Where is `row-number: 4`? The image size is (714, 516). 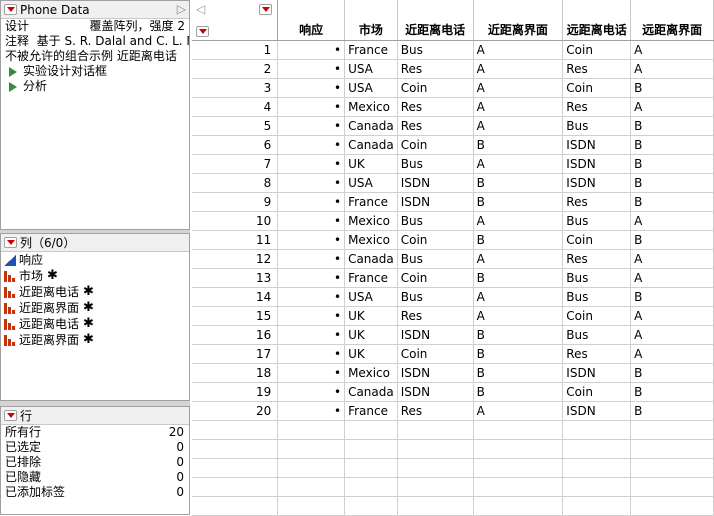
row-number: 4 is located at coordinates (235, 107).